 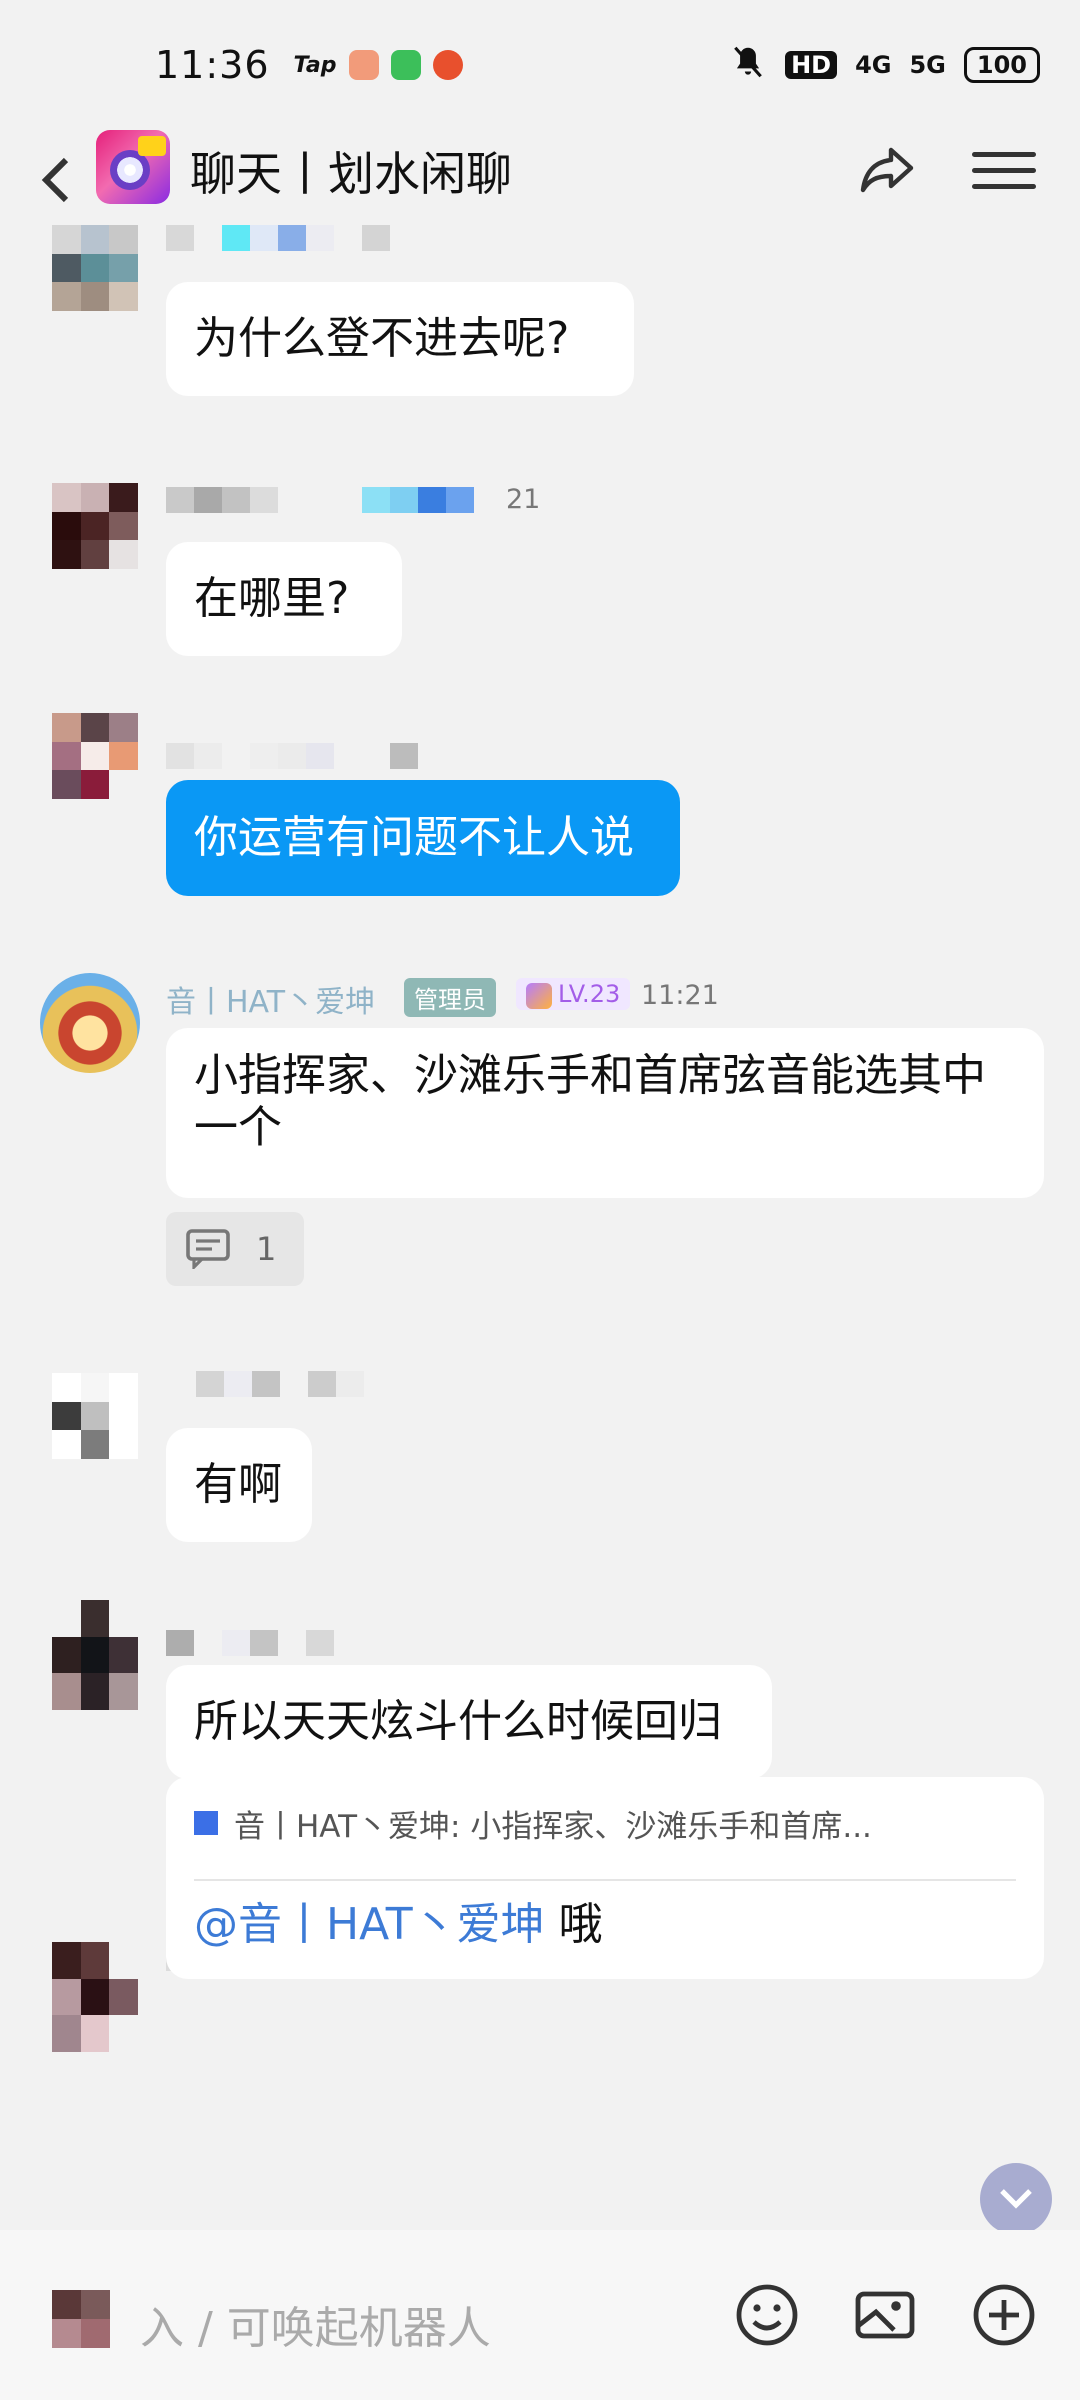 I want to click on message-text: 为什么登不进去呢?, so click(x=382, y=338).